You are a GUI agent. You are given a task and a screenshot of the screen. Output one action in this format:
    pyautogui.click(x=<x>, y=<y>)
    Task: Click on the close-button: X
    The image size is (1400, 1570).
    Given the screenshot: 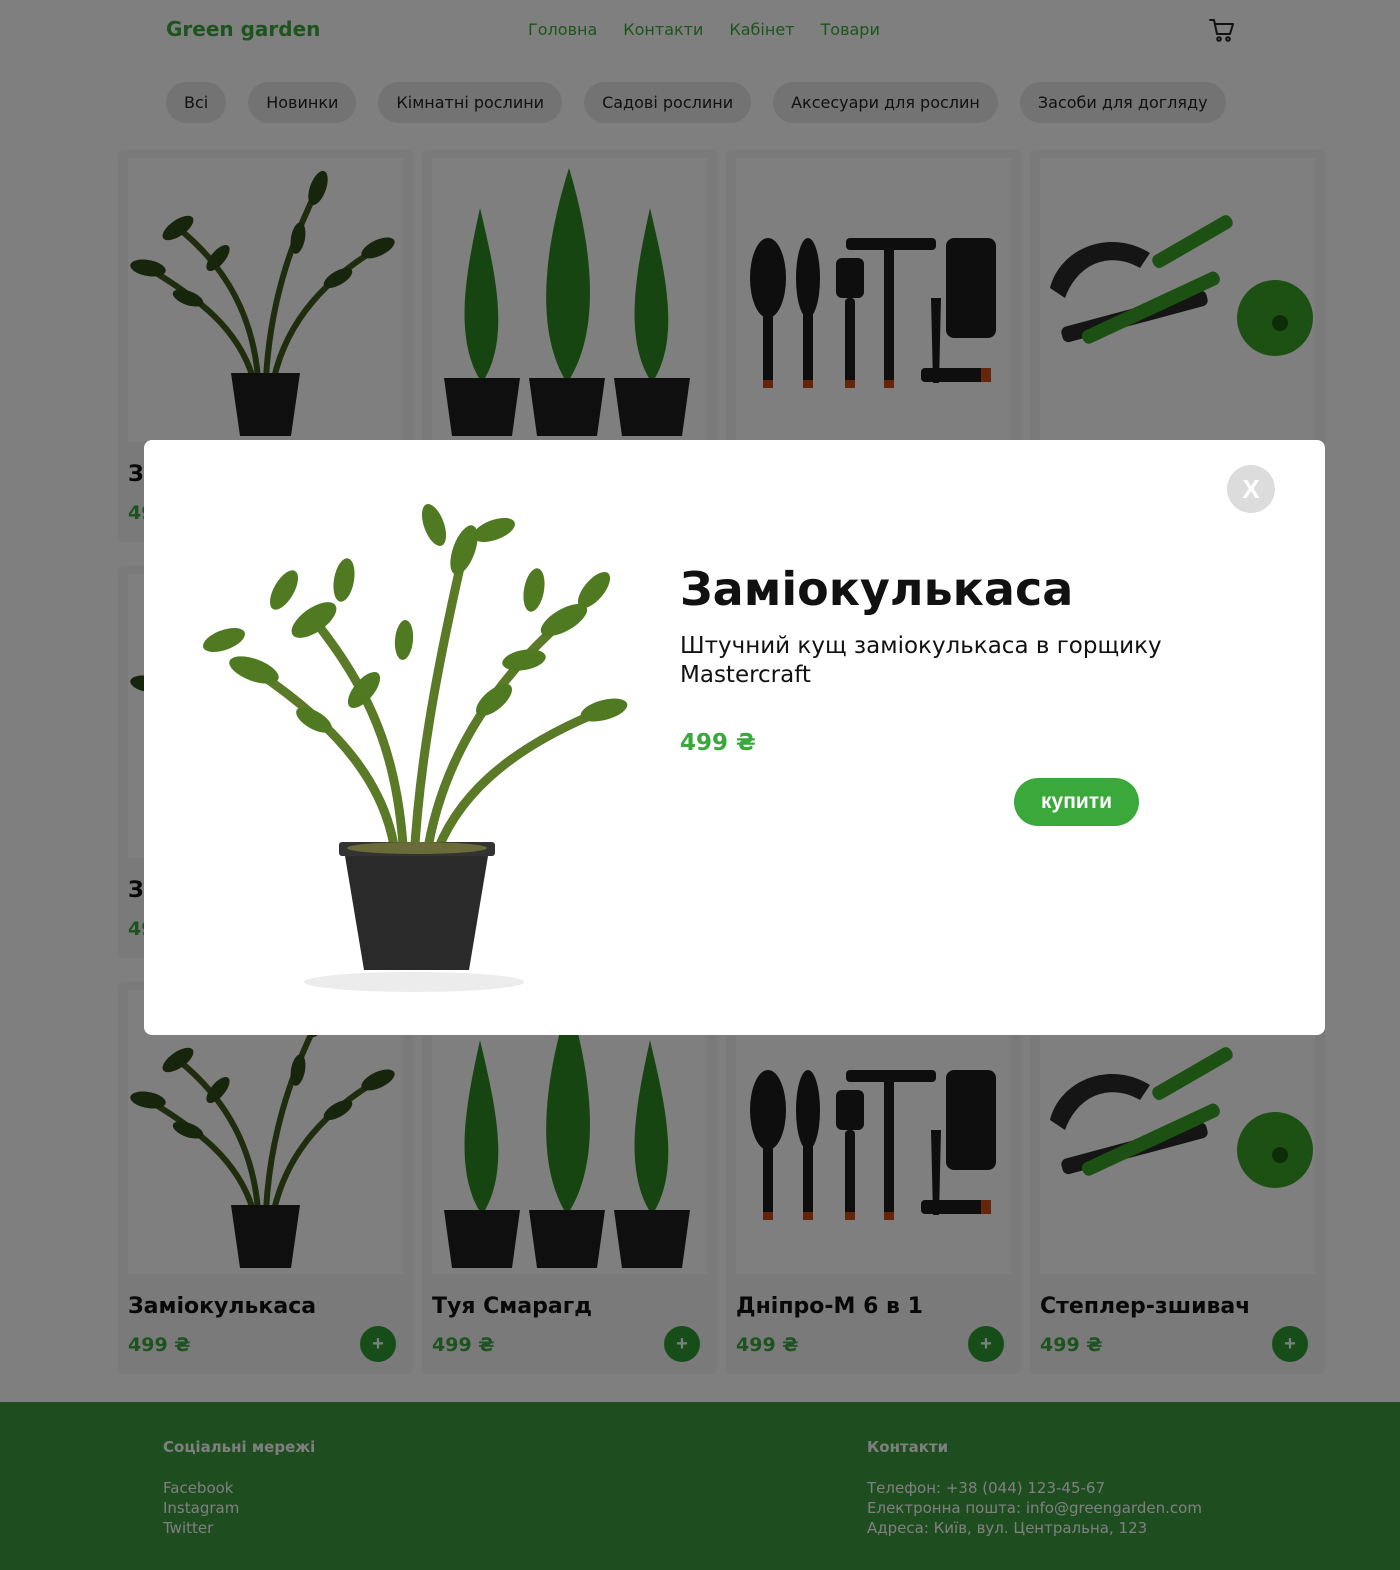 What is the action you would take?
    pyautogui.click(x=1251, y=489)
    